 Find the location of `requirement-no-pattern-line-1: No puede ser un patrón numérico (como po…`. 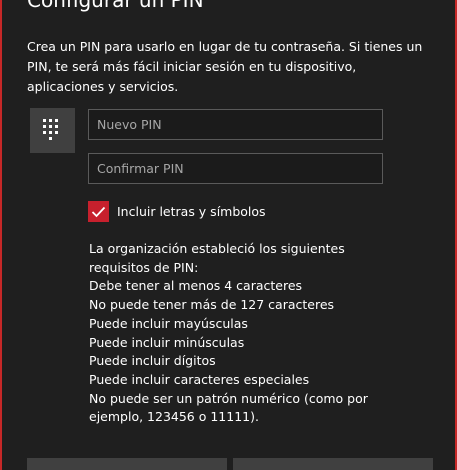

requirement-no-pattern-line-1: No puede ser un patrón numérico (como po… is located at coordinates (228, 398).